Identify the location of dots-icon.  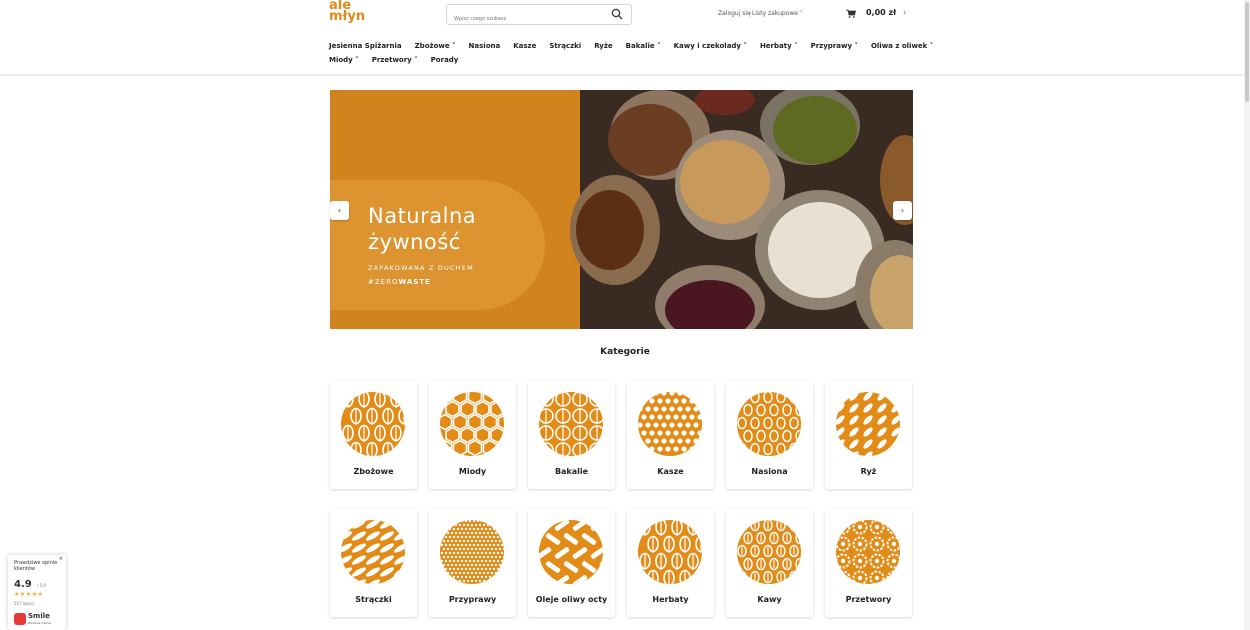
(670, 424).